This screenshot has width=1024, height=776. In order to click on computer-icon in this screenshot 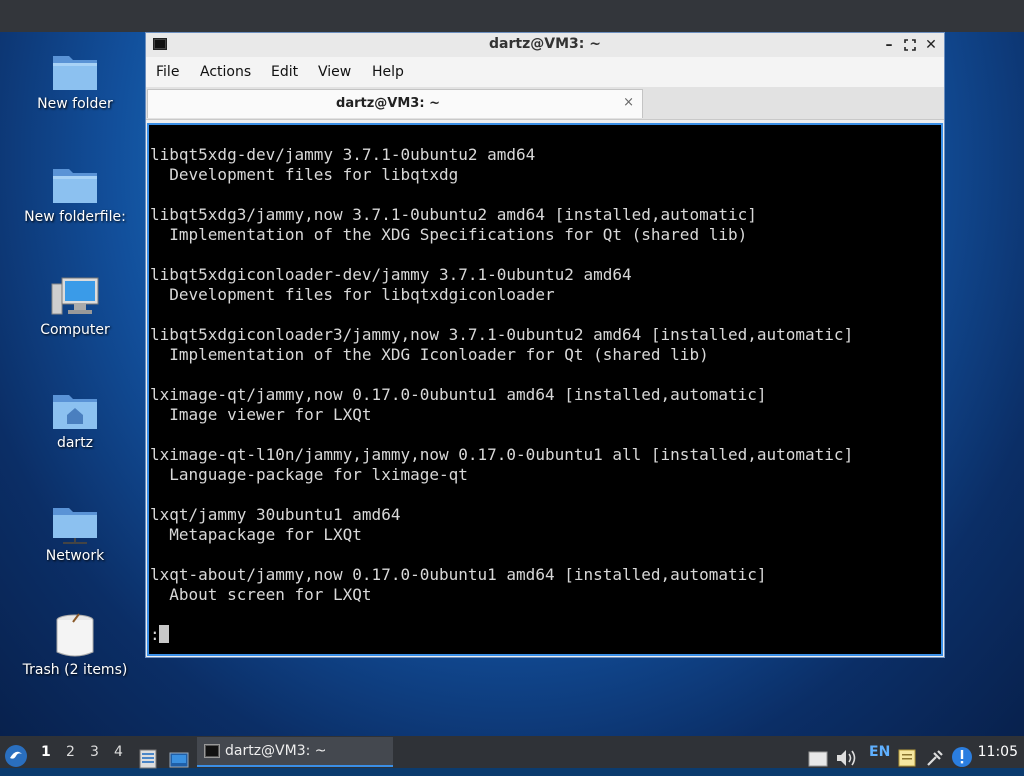, I will do `click(75, 296)`.